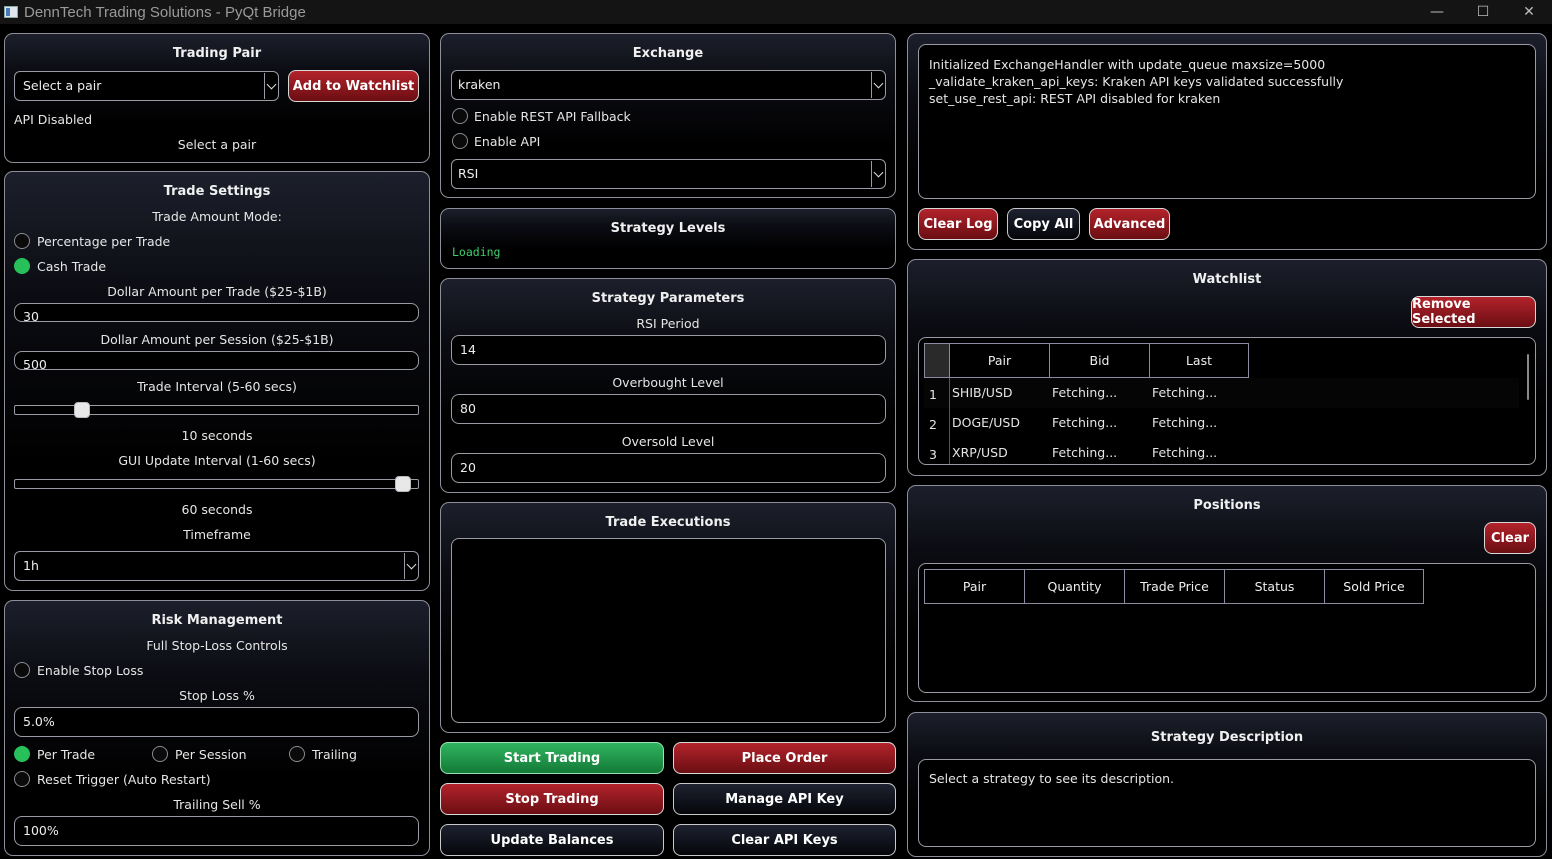  Describe the element at coordinates (22, 754) in the screenshot. I see `per-trade-radio` at that location.